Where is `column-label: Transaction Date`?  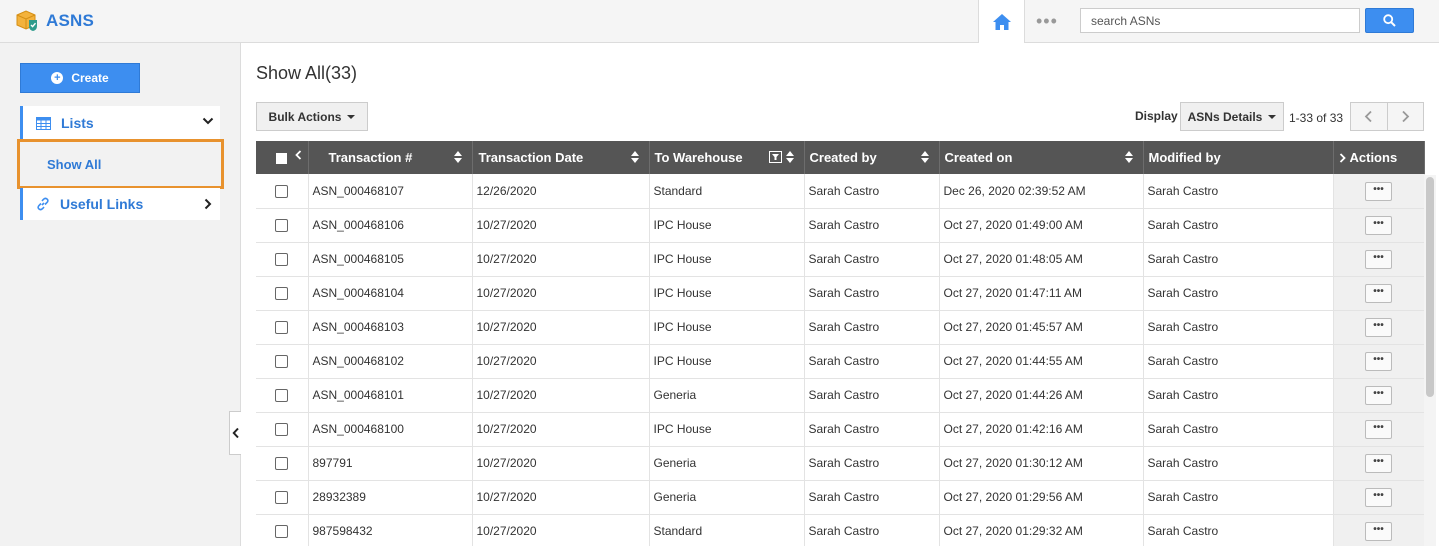 column-label: Transaction Date is located at coordinates (531, 157).